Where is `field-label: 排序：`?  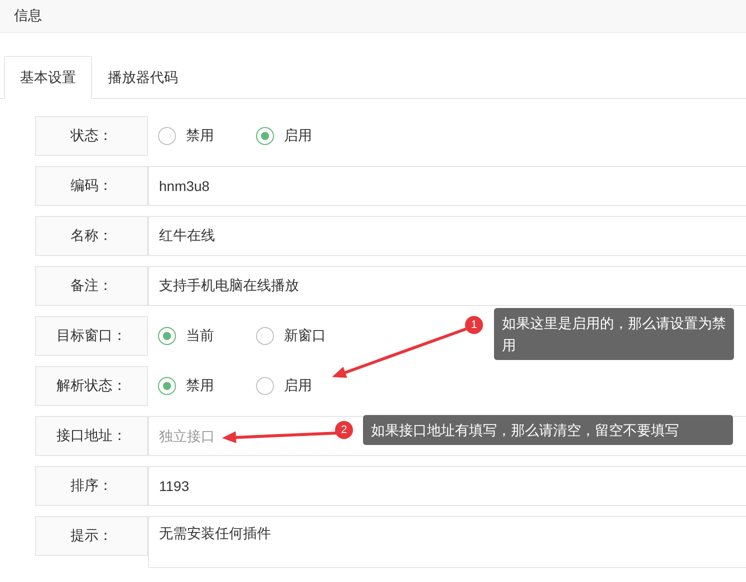 field-label: 排序： is located at coordinates (91, 486).